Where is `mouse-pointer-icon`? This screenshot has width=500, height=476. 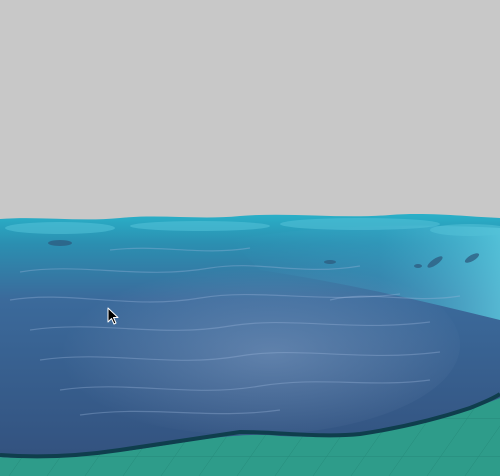
mouse-pointer-icon is located at coordinates (113, 316).